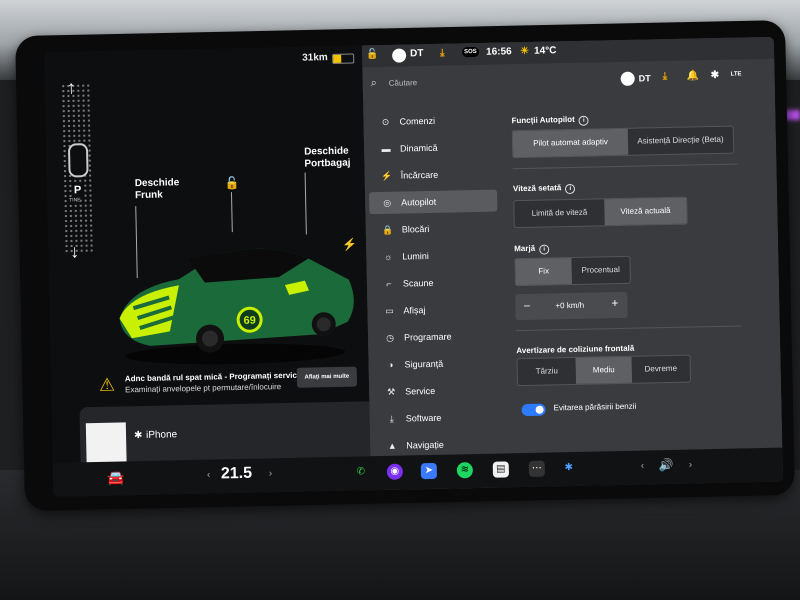 The image size is (800, 600). I want to click on gear-selector: ↑ P TINE ↓, so click(77, 168).